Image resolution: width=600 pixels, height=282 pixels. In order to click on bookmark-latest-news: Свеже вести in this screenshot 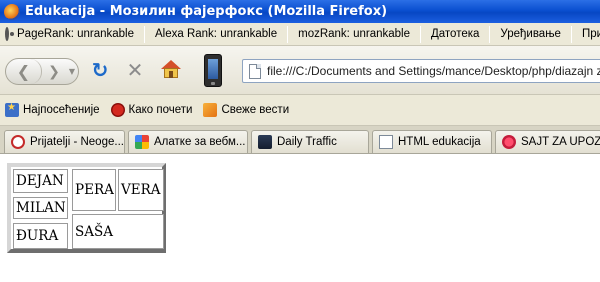, I will do `click(246, 110)`.